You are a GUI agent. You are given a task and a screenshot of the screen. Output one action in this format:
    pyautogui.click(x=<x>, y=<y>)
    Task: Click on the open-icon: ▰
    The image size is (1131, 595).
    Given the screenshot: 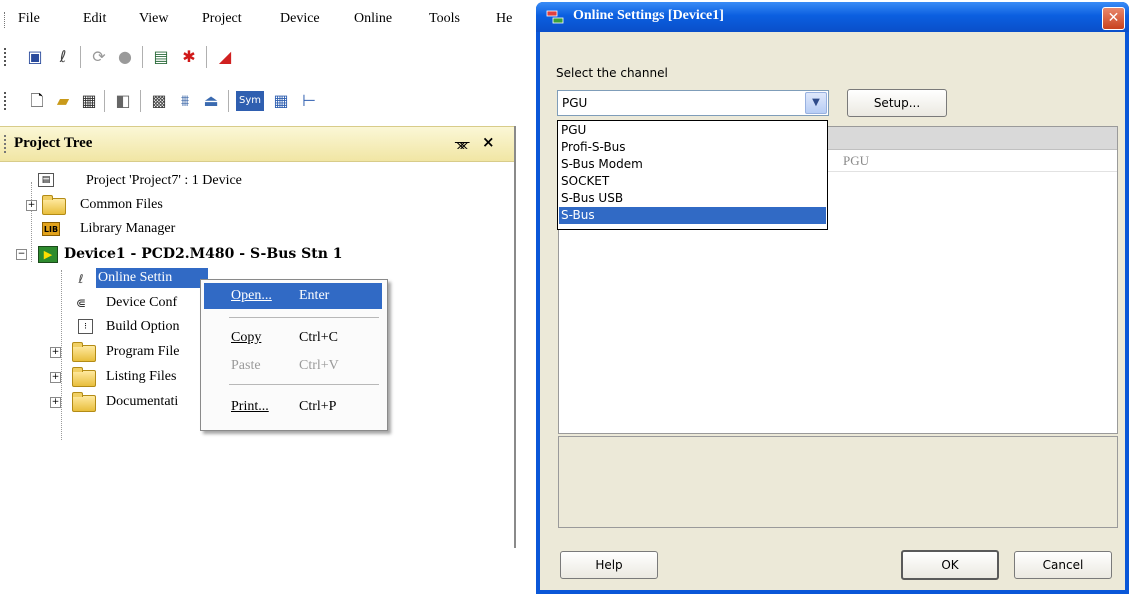 What is the action you would take?
    pyautogui.click(x=63, y=101)
    